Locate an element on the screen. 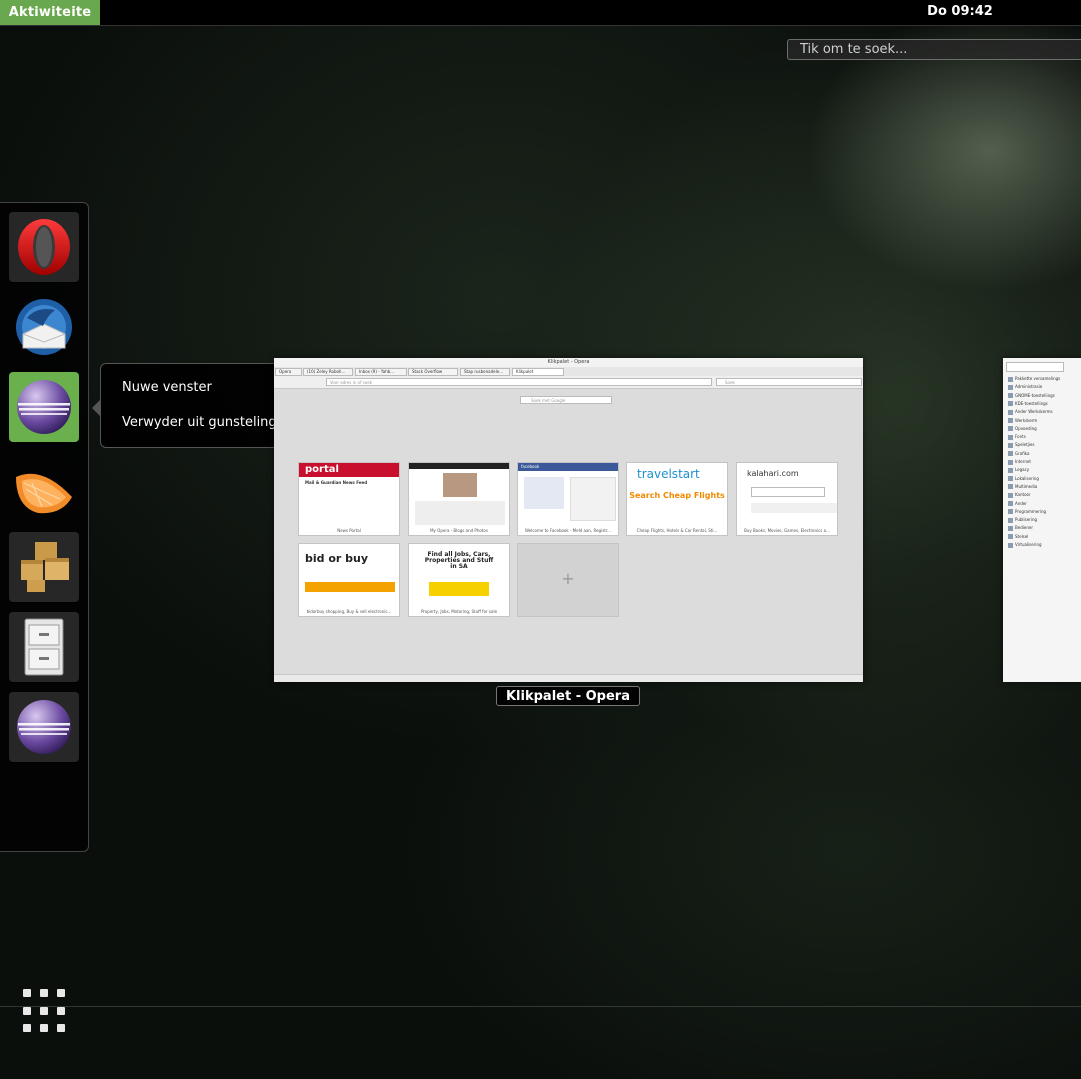 Image resolution: width=1081 pixels, height=1079 pixels. category-item: Pakkette versamelings is located at coordinates (1035, 379).